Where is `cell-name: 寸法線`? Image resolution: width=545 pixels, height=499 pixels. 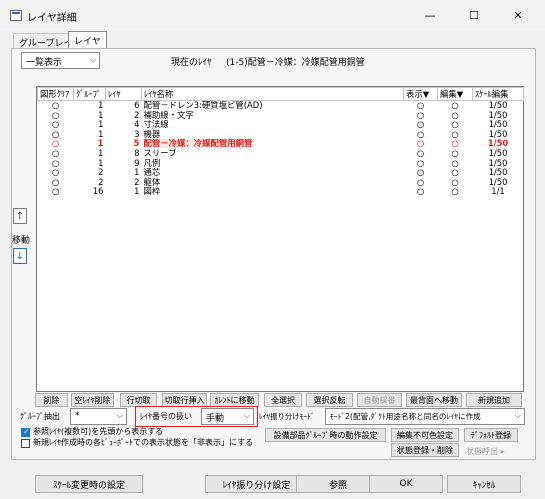 cell-name: 寸法線 is located at coordinates (273, 125).